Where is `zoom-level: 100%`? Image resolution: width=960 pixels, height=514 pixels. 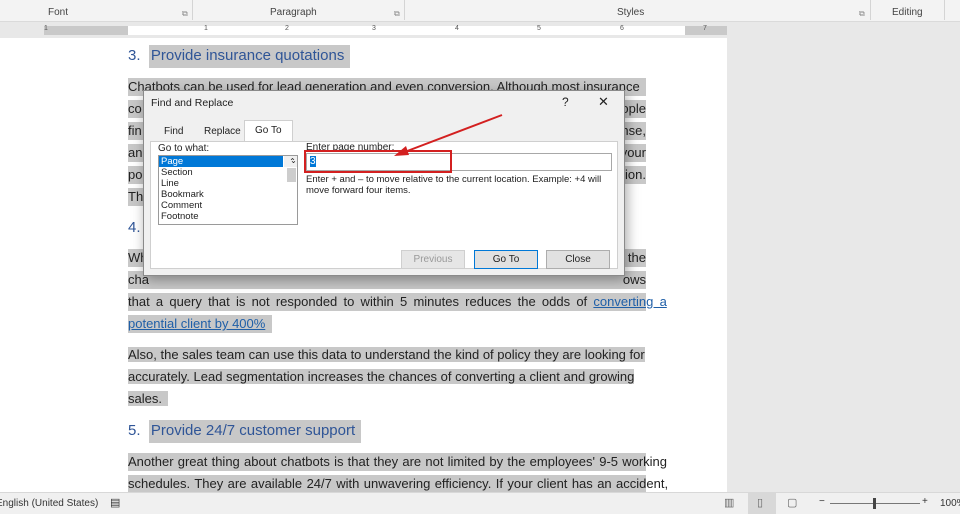
zoom-level: 100% is located at coordinates (950, 503).